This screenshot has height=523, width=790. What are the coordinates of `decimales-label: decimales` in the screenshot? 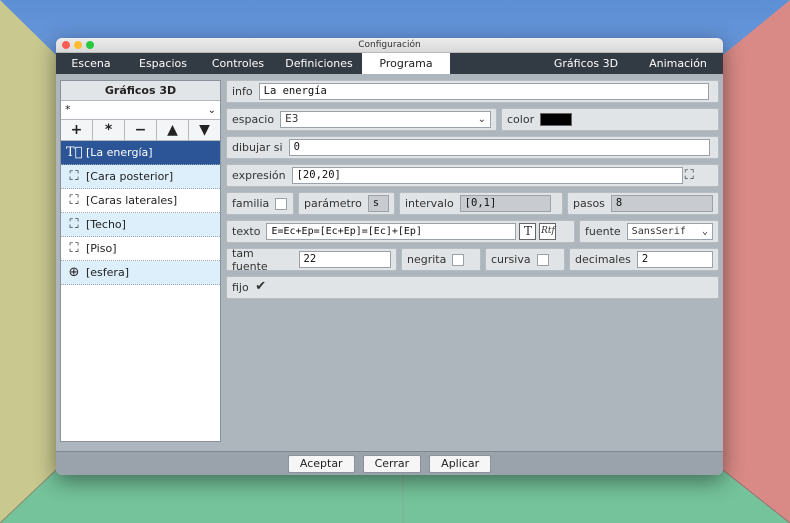 It's located at (603, 259).